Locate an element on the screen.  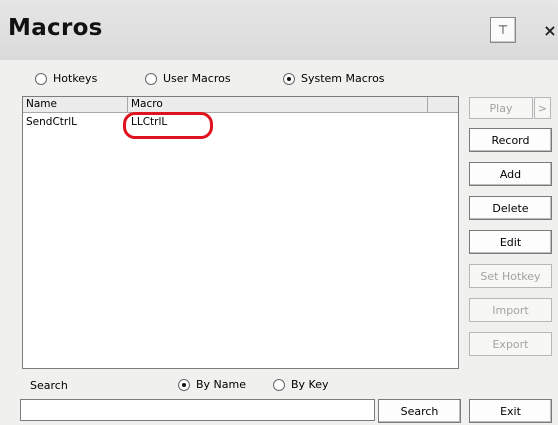
table-row: SendCtrlL LLCtrlL is located at coordinates (240, 122).